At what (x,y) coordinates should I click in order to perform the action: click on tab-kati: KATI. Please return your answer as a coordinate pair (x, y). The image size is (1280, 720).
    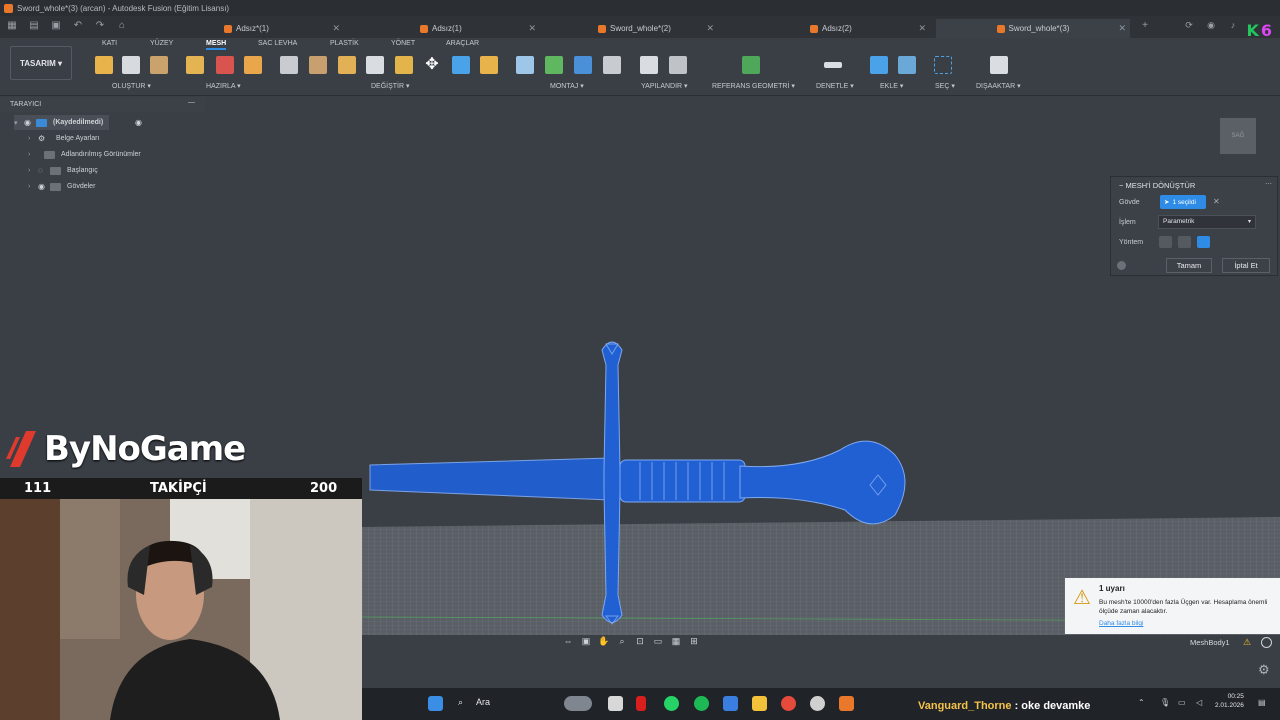
    Looking at the image, I should click on (109, 43).